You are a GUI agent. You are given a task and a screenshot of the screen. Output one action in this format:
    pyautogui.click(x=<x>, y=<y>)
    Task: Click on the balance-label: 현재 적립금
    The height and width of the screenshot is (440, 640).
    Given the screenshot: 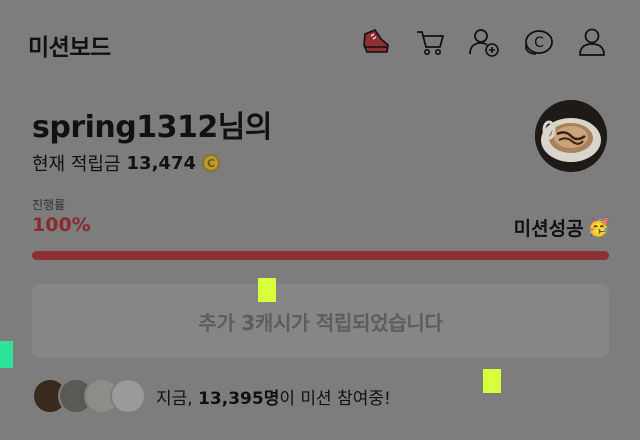 What is the action you would take?
    pyautogui.click(x=76, y=164)
    